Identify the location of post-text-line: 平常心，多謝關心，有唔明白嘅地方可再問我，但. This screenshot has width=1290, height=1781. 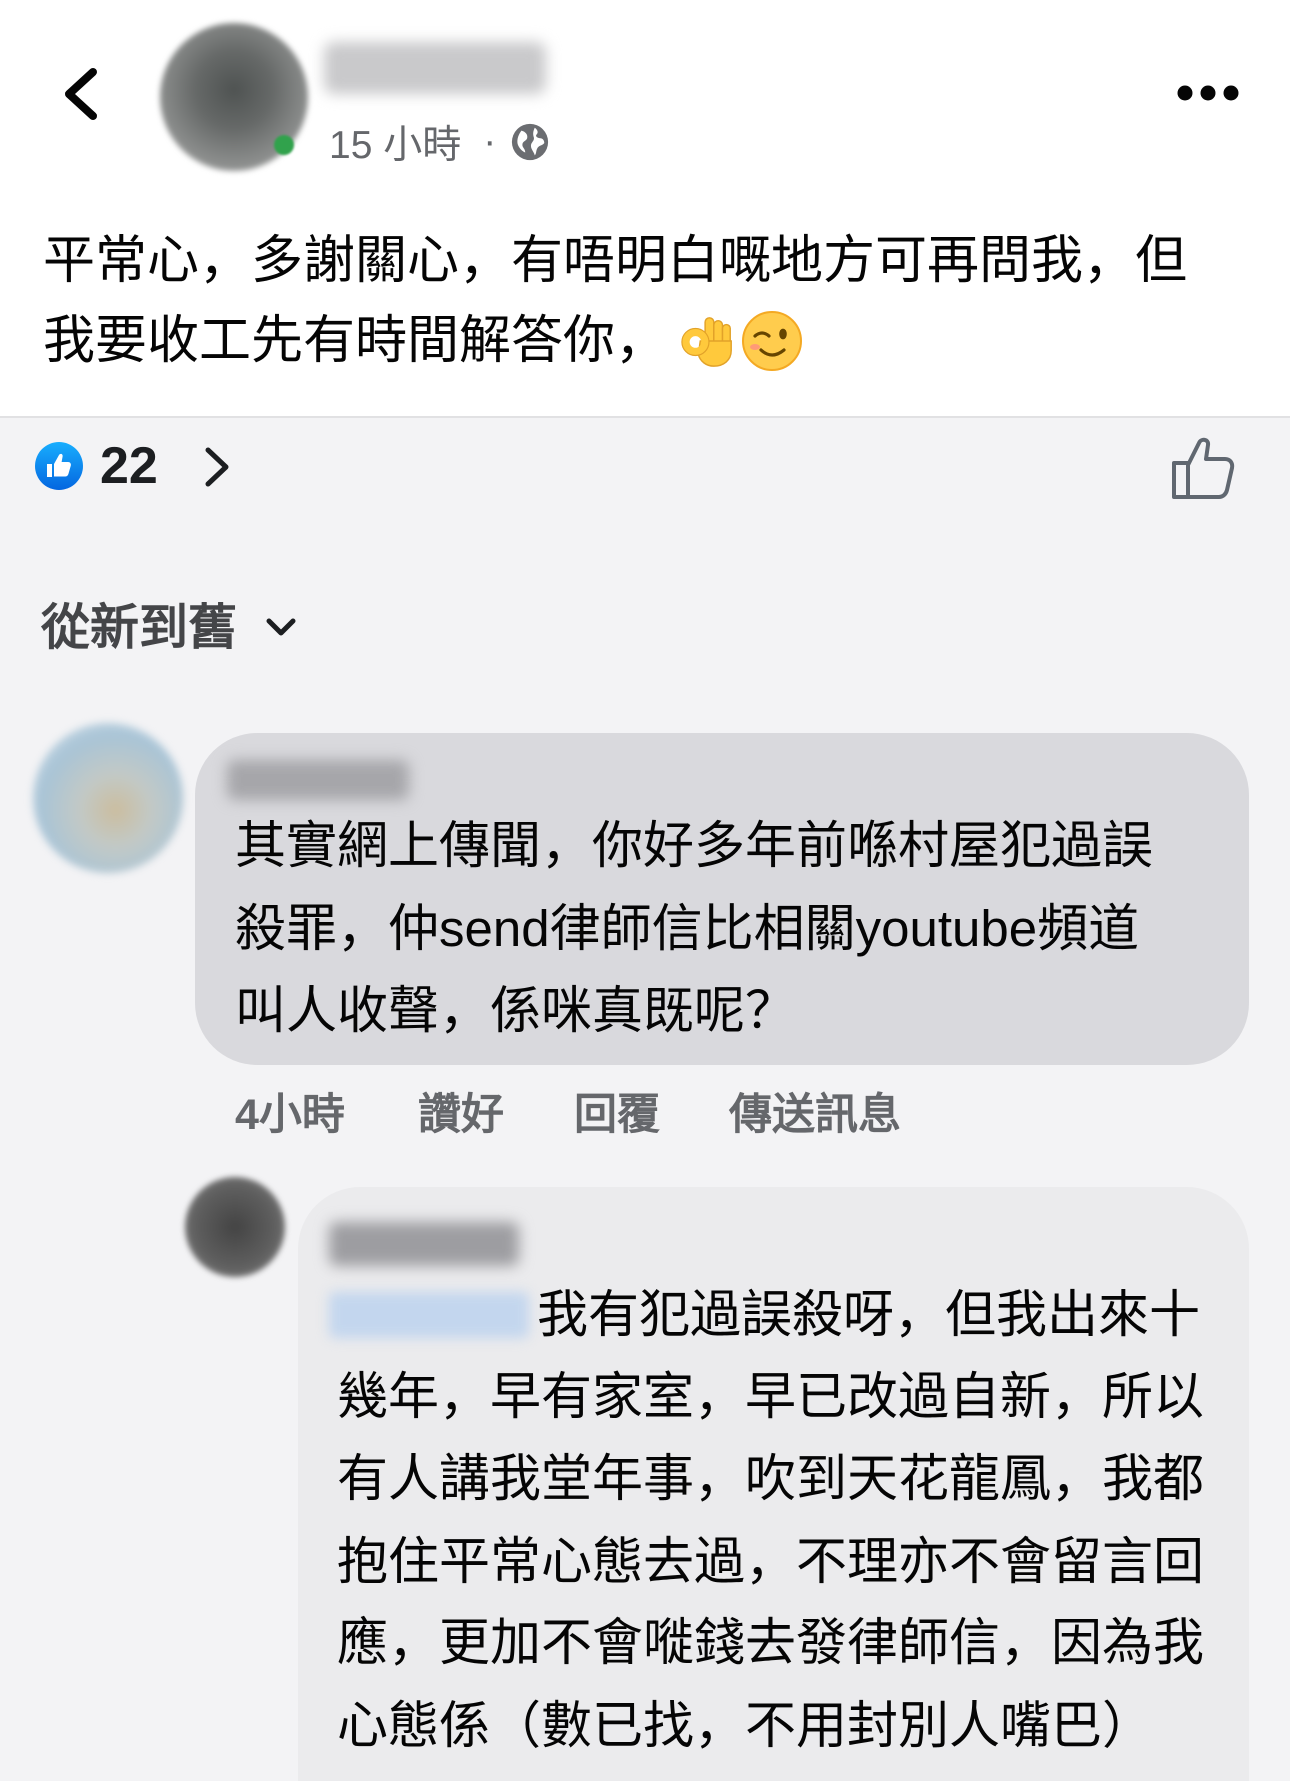
(615, 261).